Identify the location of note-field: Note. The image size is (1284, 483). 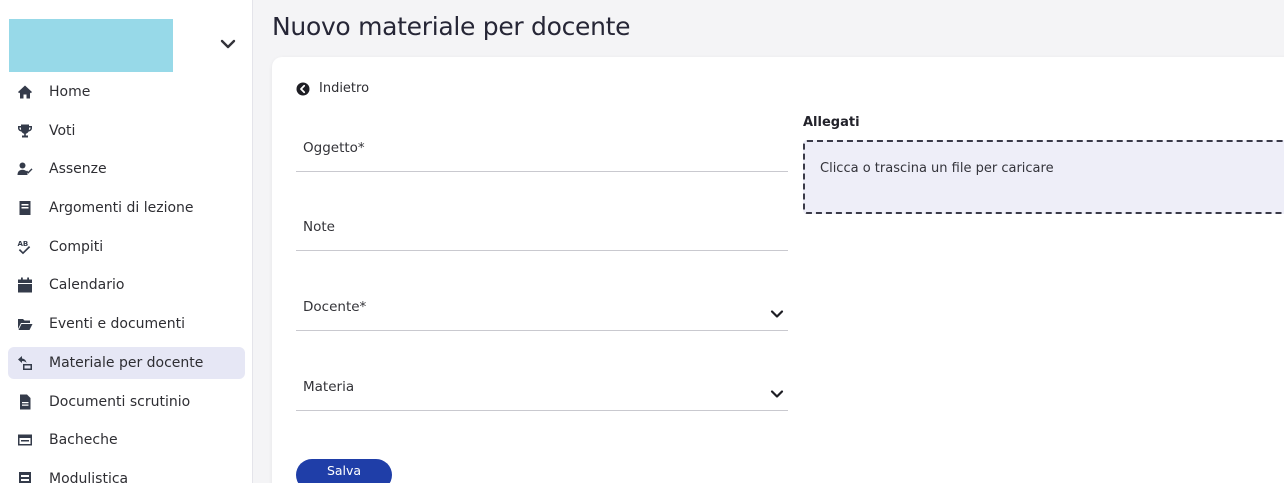
(542, 231).